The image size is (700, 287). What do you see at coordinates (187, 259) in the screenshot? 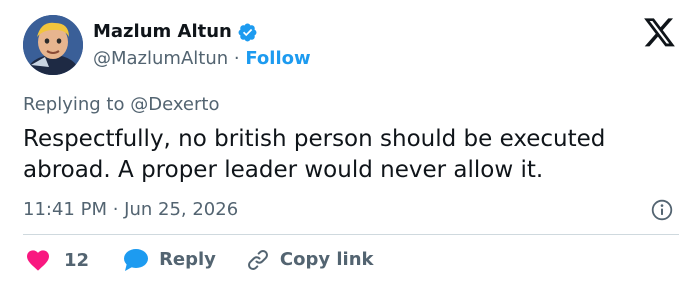
I see `reply-label: Reply` at bounding box center [187, 259].